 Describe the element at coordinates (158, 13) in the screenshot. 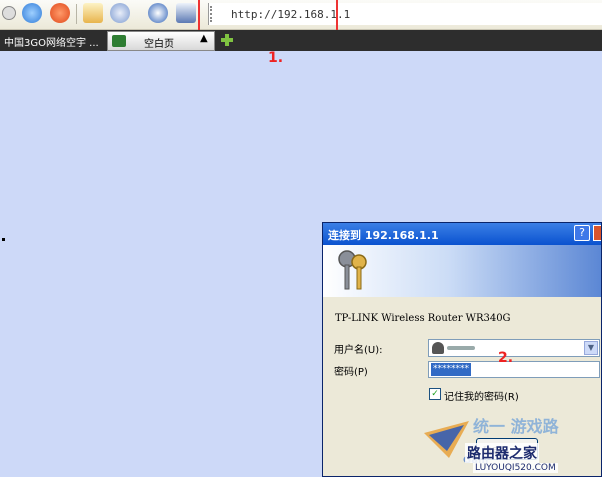

I see `clock-icon` at that location.